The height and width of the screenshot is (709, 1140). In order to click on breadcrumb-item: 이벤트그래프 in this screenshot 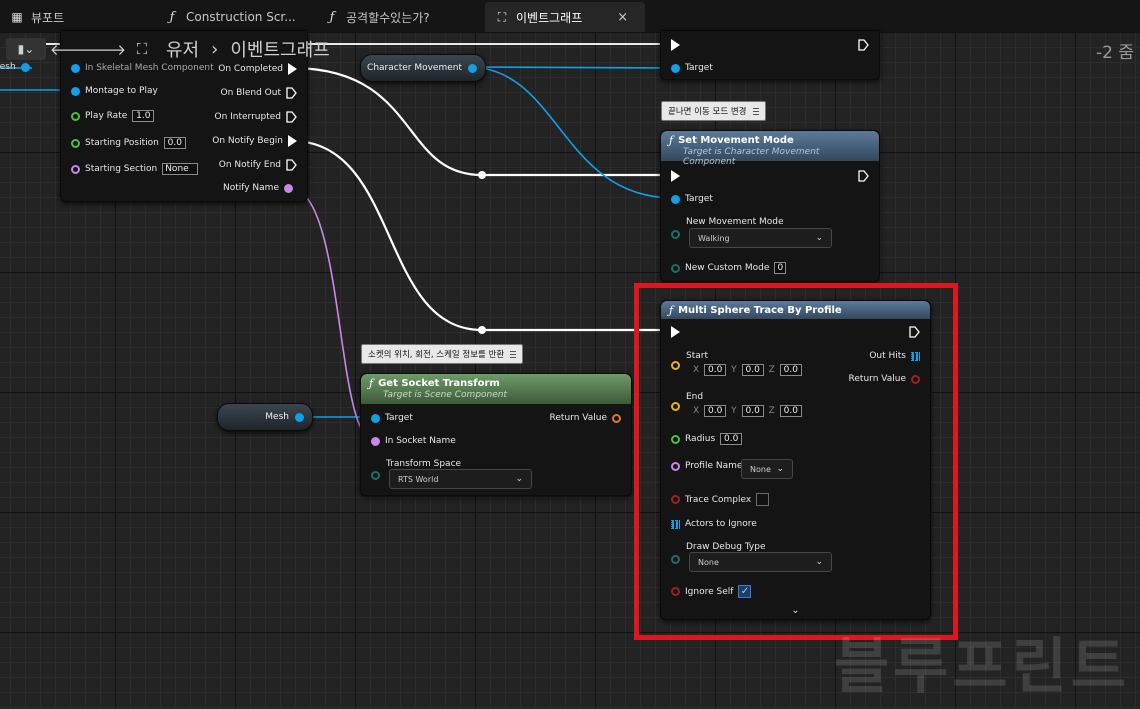, I will do `click(279, 49)`.